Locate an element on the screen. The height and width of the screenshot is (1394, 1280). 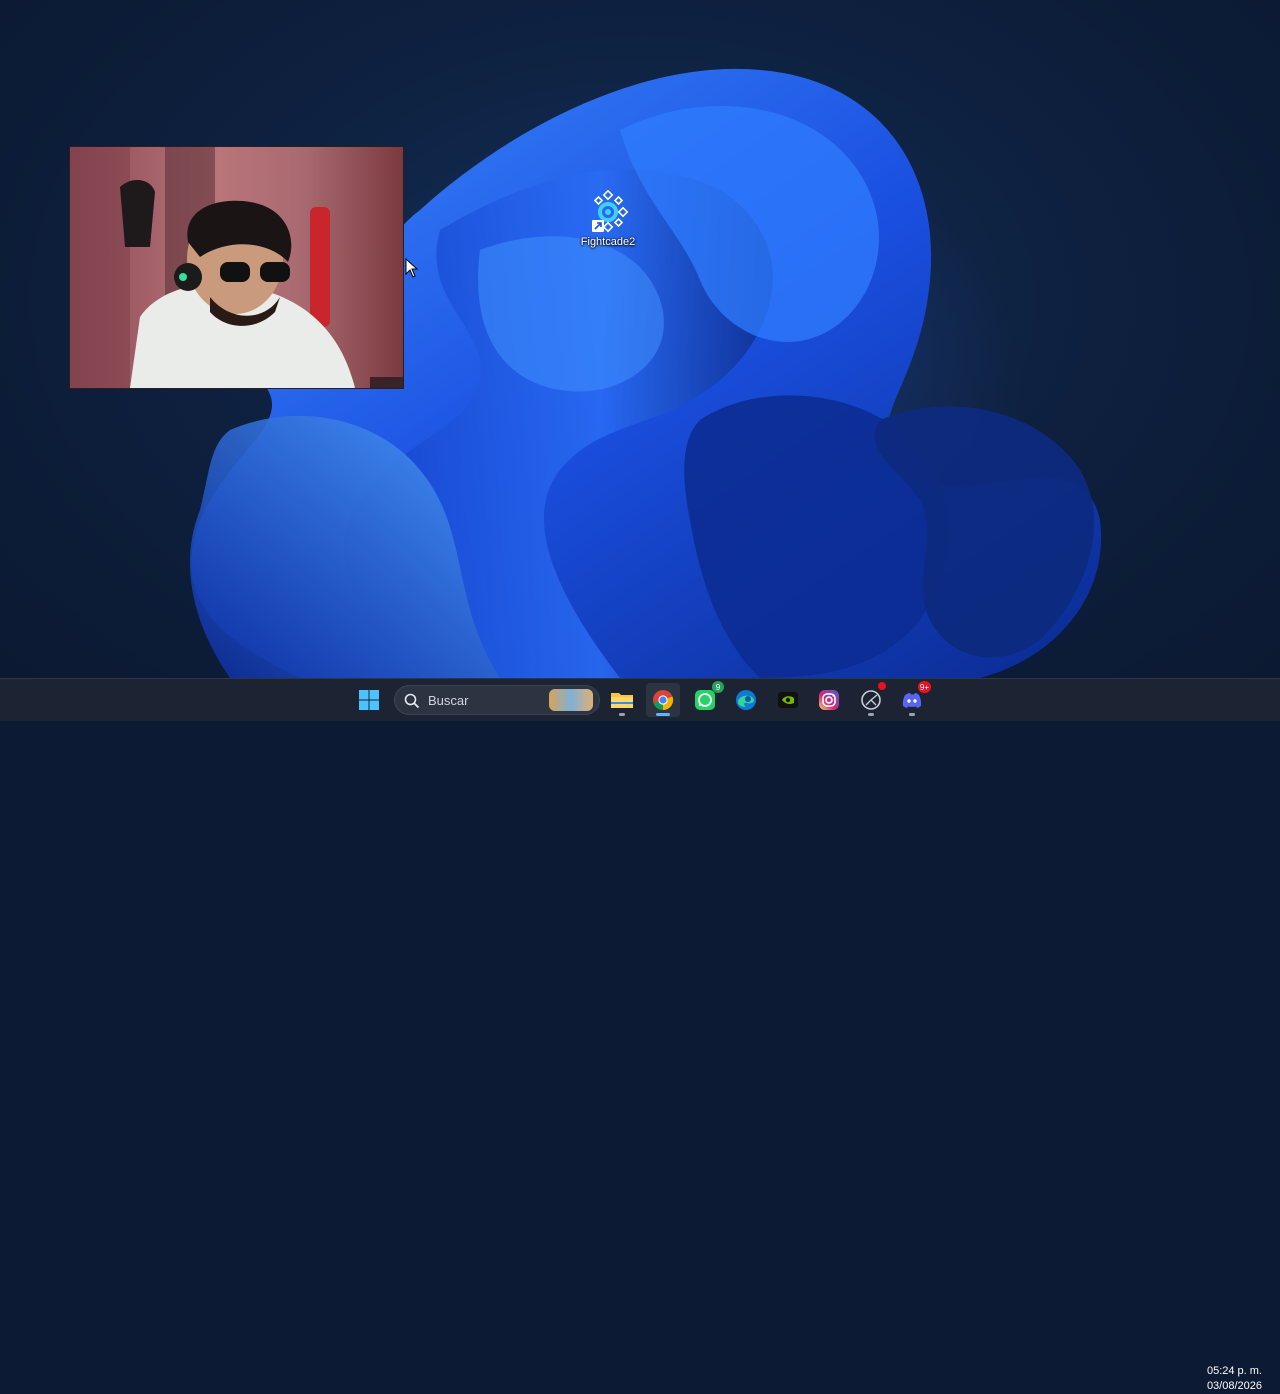
clock-time: 05:24 p. m. is located at coordinates (1234, 1371).